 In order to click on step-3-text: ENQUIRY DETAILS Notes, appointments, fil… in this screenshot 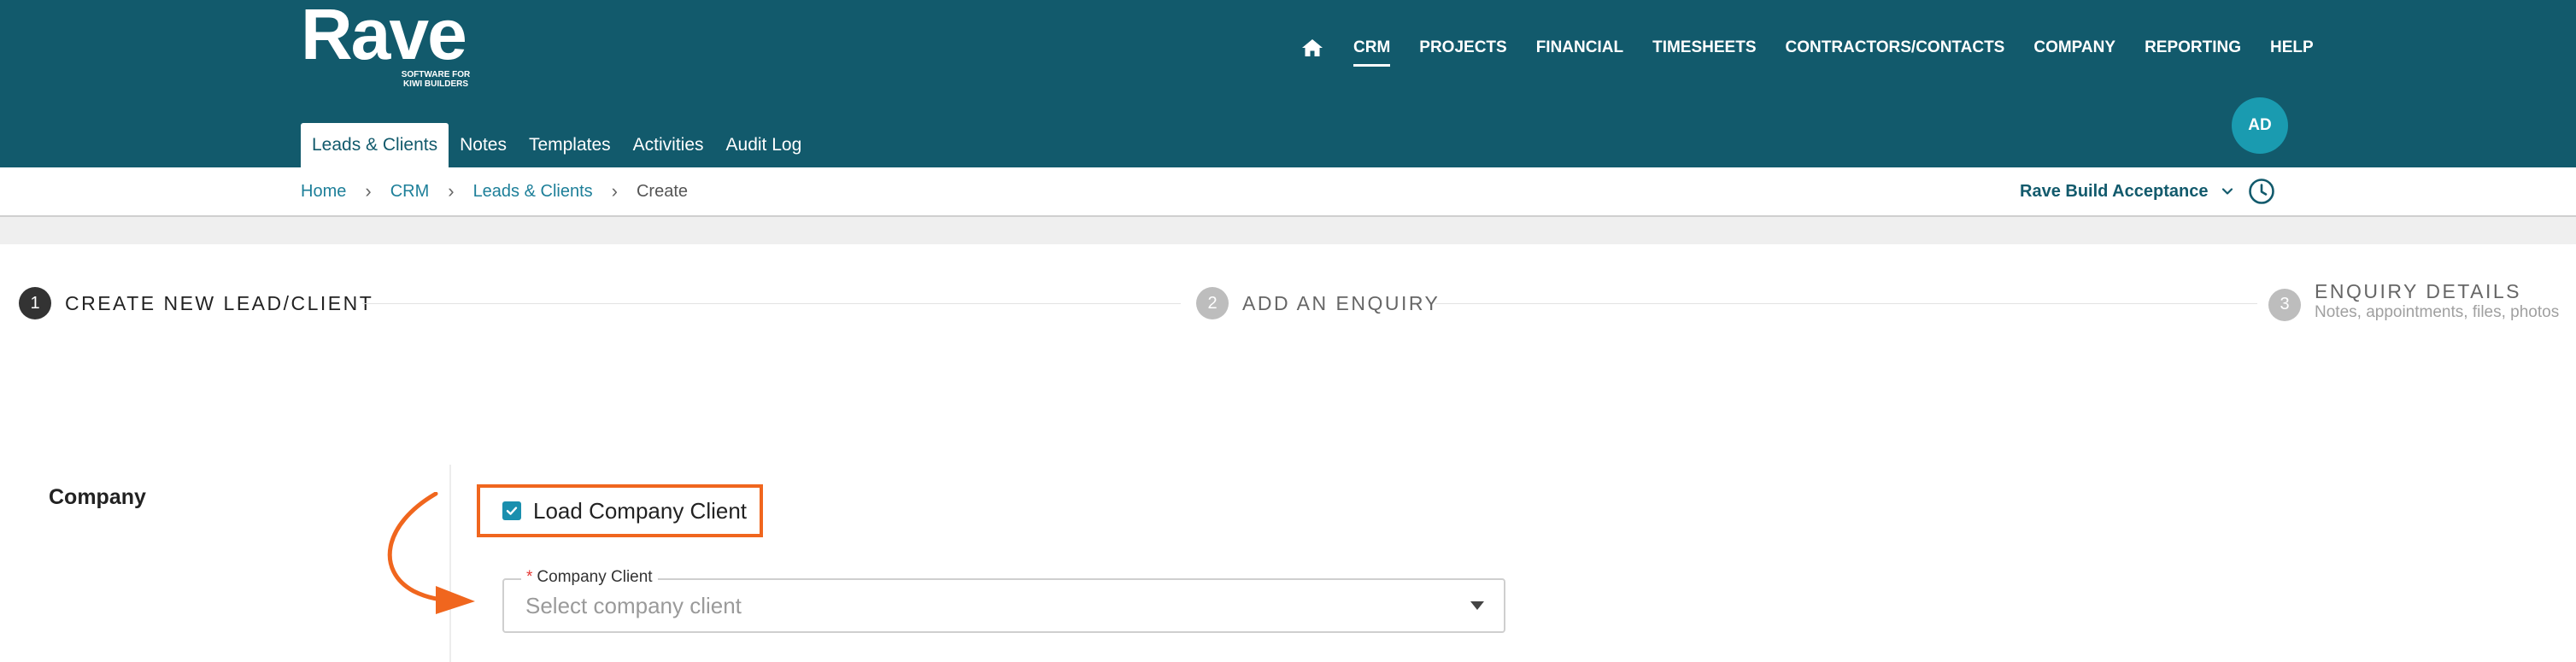, I will do `click(2430, 301)`.